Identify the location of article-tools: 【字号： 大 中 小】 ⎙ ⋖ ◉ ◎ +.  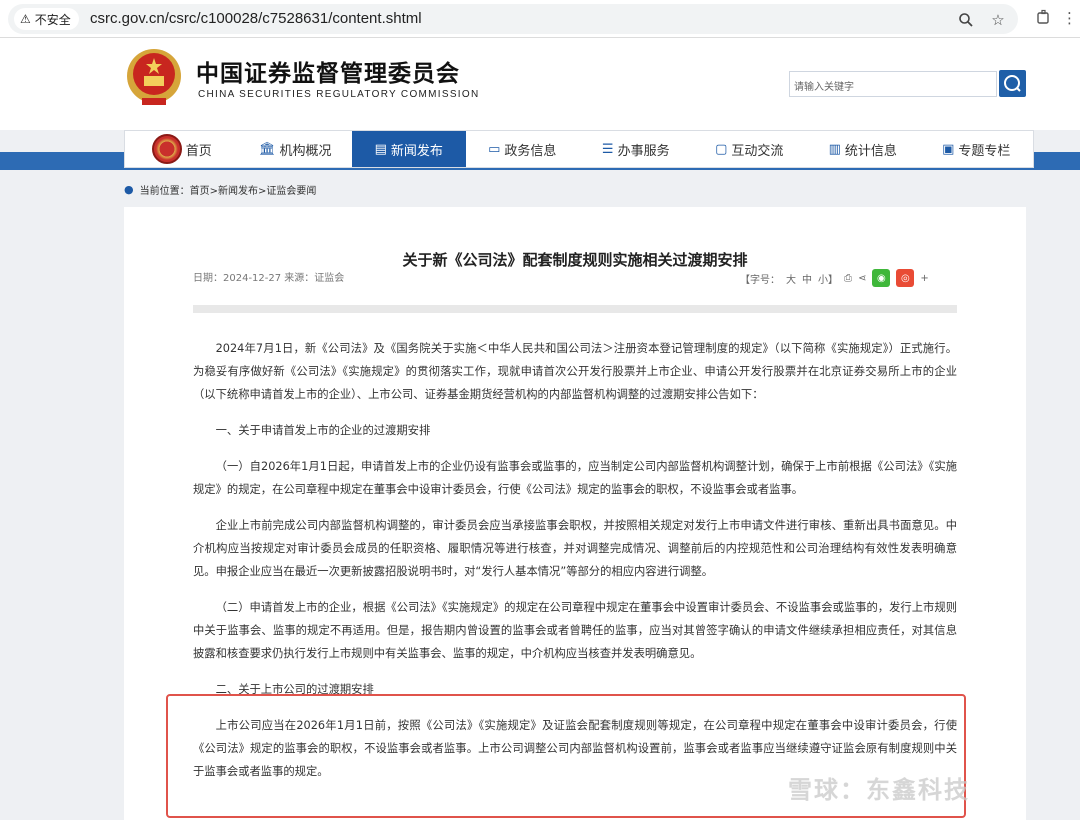
(837, 278).